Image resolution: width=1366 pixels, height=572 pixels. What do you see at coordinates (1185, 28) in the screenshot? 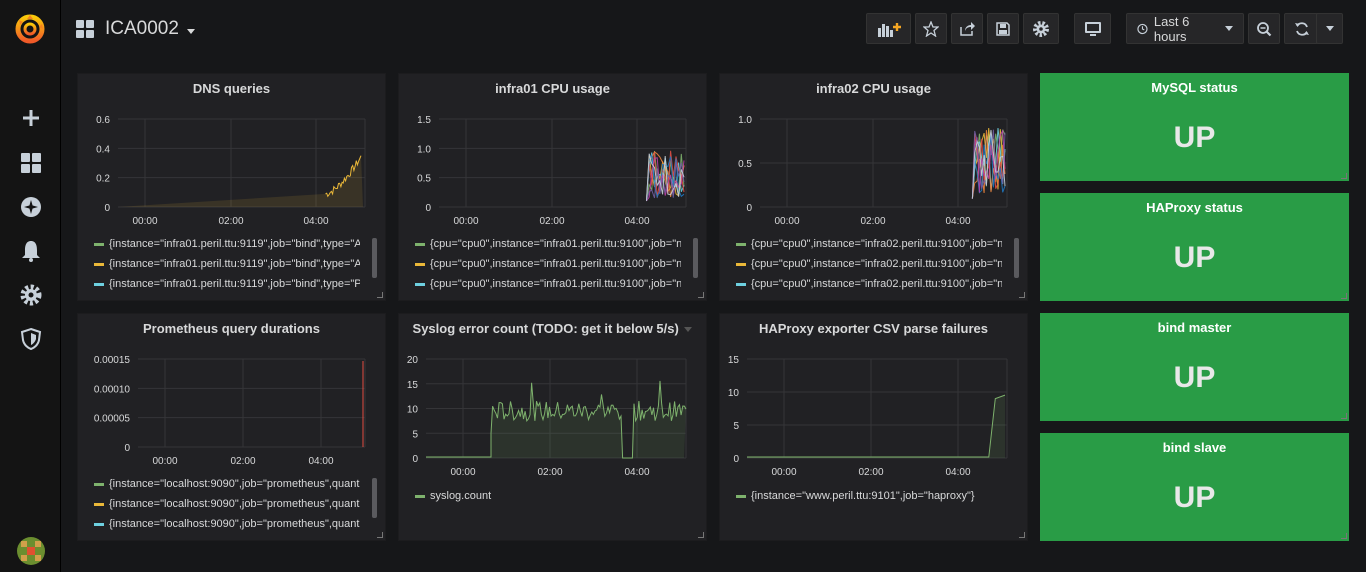
I see `time-range-picker: Last 6 hours` at bounding box center [1185, 28].